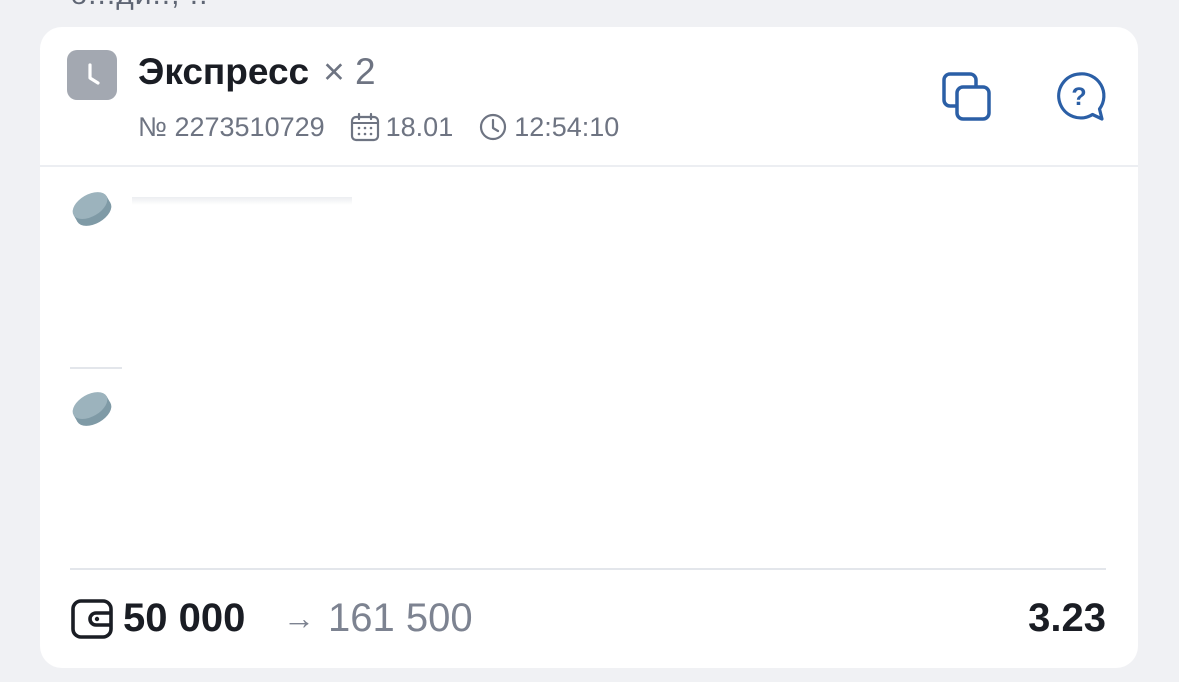  I want to click on bet-title-line: Экспресс × 2, so click(257, 72).